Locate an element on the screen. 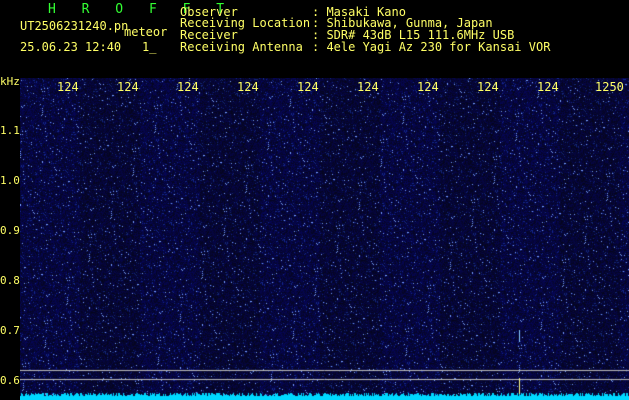 The height and width of the screenshot is (400, 629). counter-label: 1_ is located at coordinates (149, 47).